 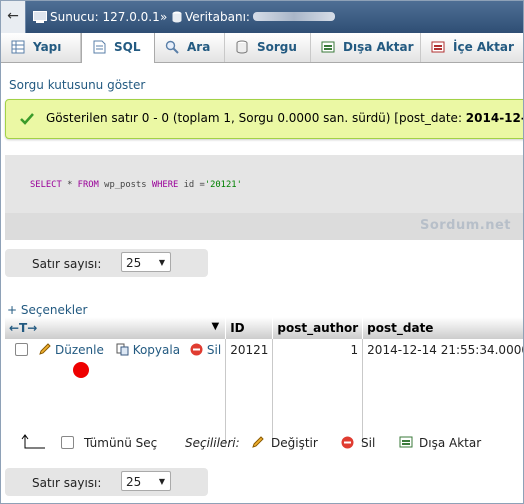 I want to click on check-all: Tümünü Seç, so click(x=109, y=443).